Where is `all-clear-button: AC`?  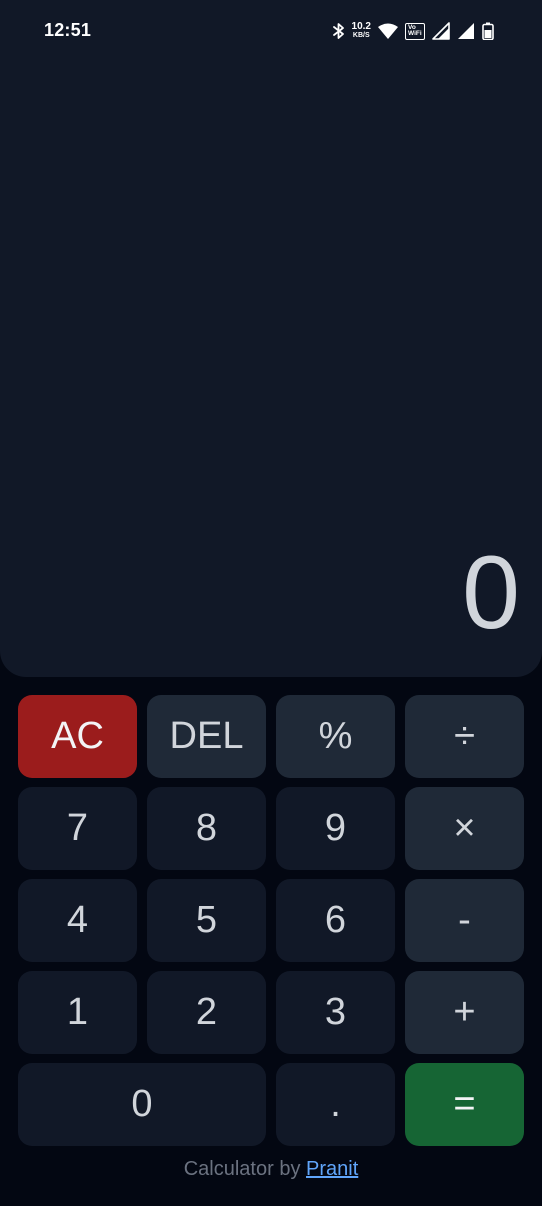 all-clear-button: AC is located at coordinates (77, 736).